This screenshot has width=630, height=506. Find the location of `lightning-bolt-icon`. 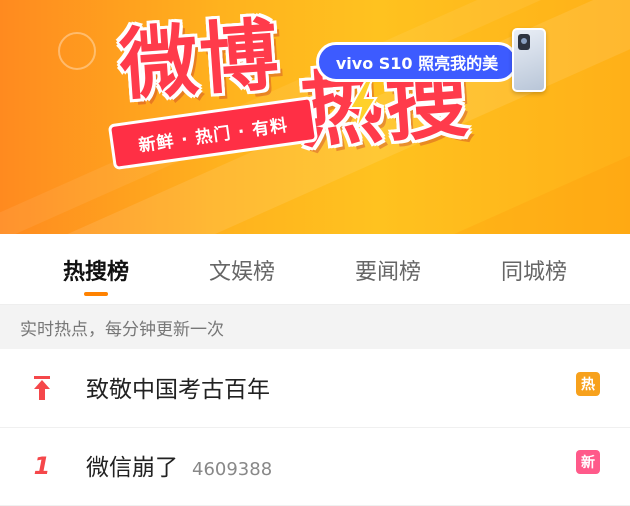

lightning-bolt-icon is located at coordinates (363, 105).